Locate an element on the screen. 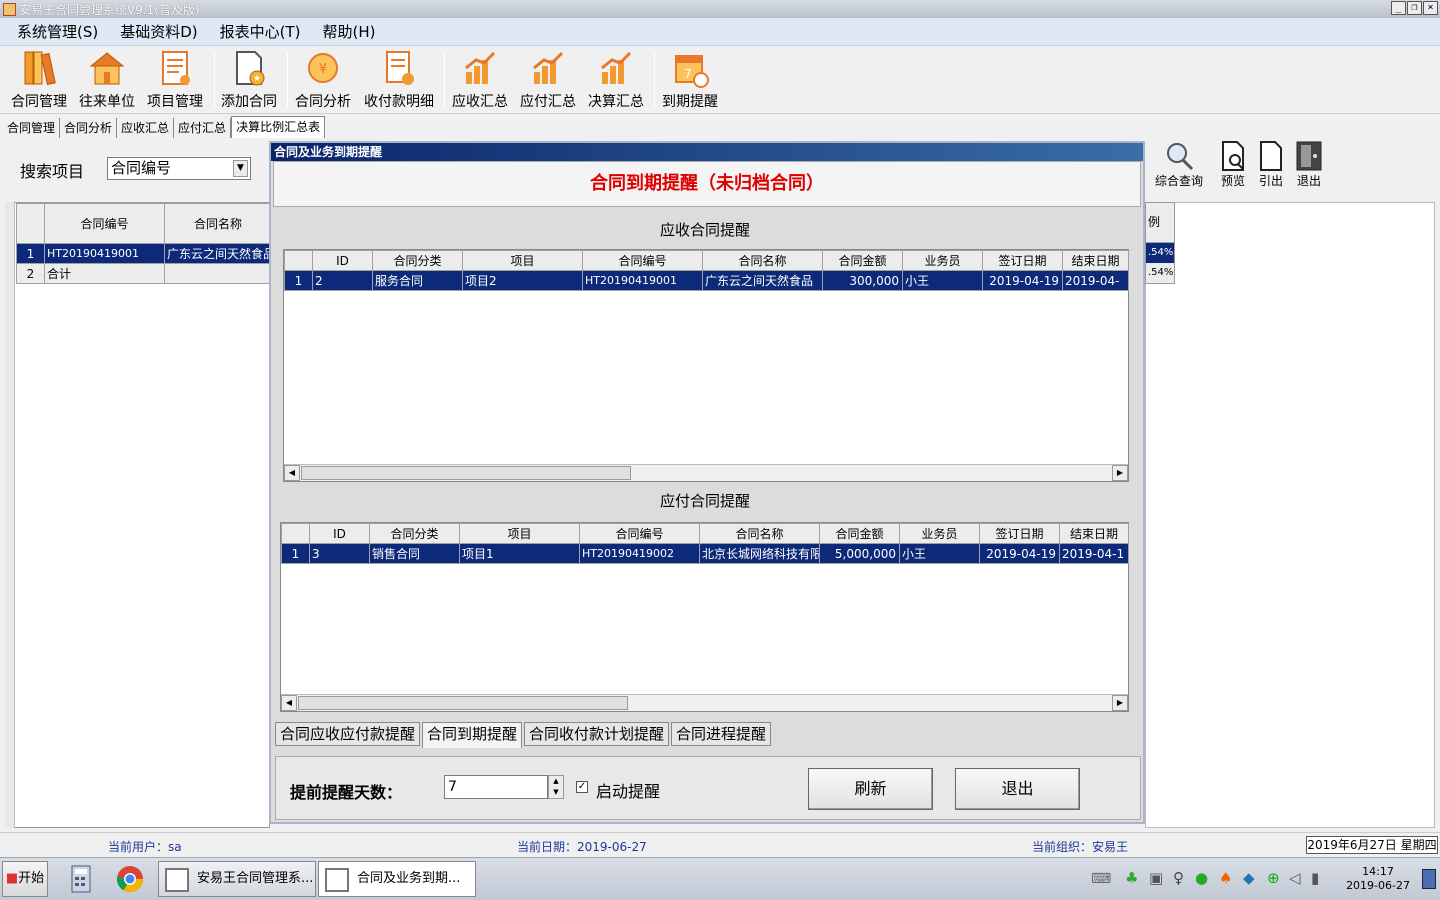 Image resolution: width=1440 pixels, height=900 pixels. tab-contract-analysis: 合同分析 is located at coordinates (89, 128).